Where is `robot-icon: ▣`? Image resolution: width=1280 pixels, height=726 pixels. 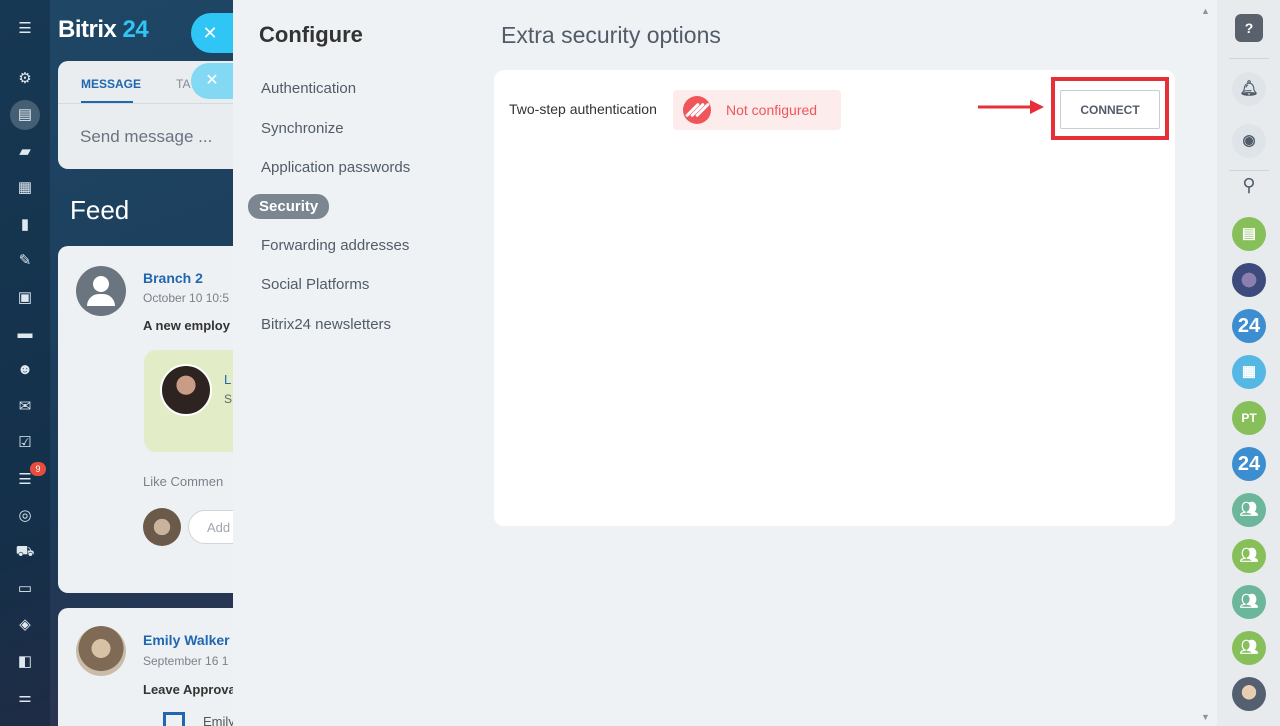
robot-icon: ▣ is located at coordinates (25, 298).